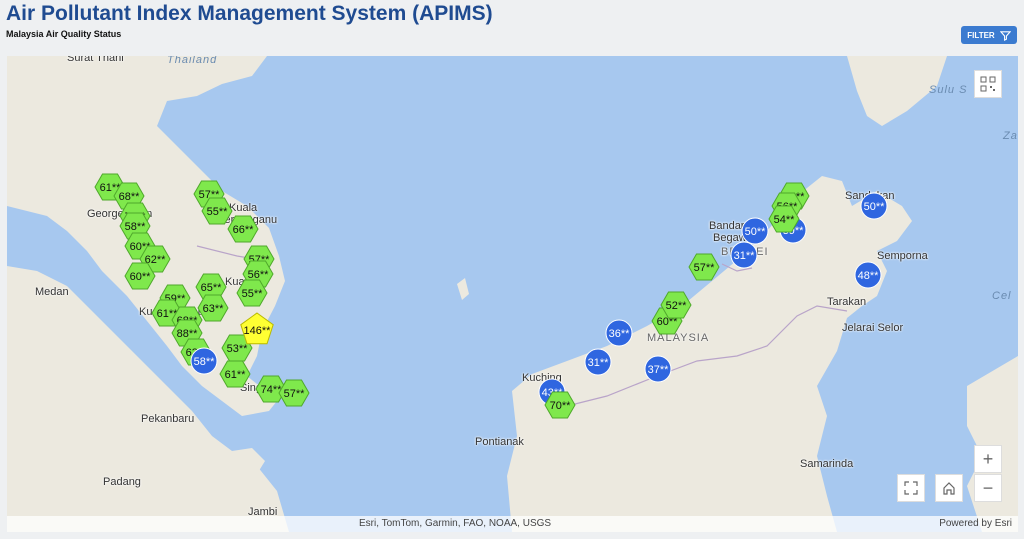 Image resolution: width=1024 pixels, height=539 pixels. I want to click on home-icon, so click(949, 488).